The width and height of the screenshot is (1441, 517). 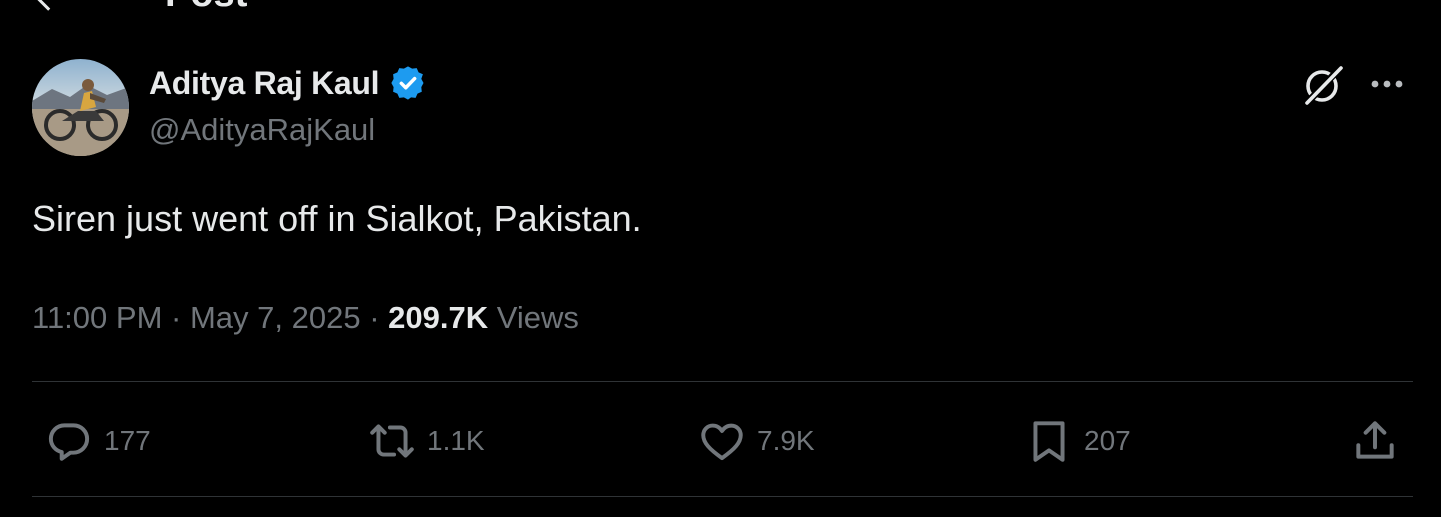 What do you see at coordinates (262, 130) in the screenshot?
I see `author-handle: @AdityaRajKaul` at bounding box center [262, 130].